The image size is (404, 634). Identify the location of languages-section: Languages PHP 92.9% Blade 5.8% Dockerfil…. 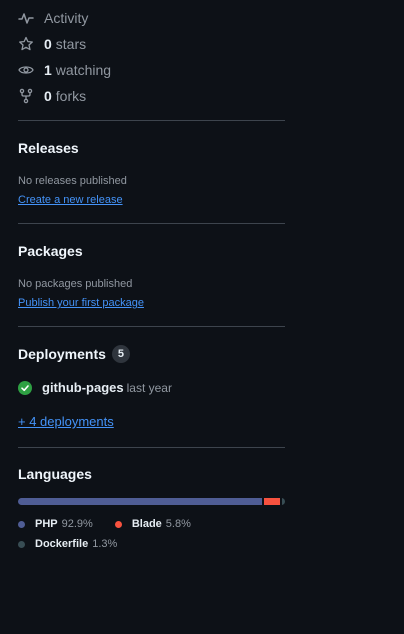
(151, 501).